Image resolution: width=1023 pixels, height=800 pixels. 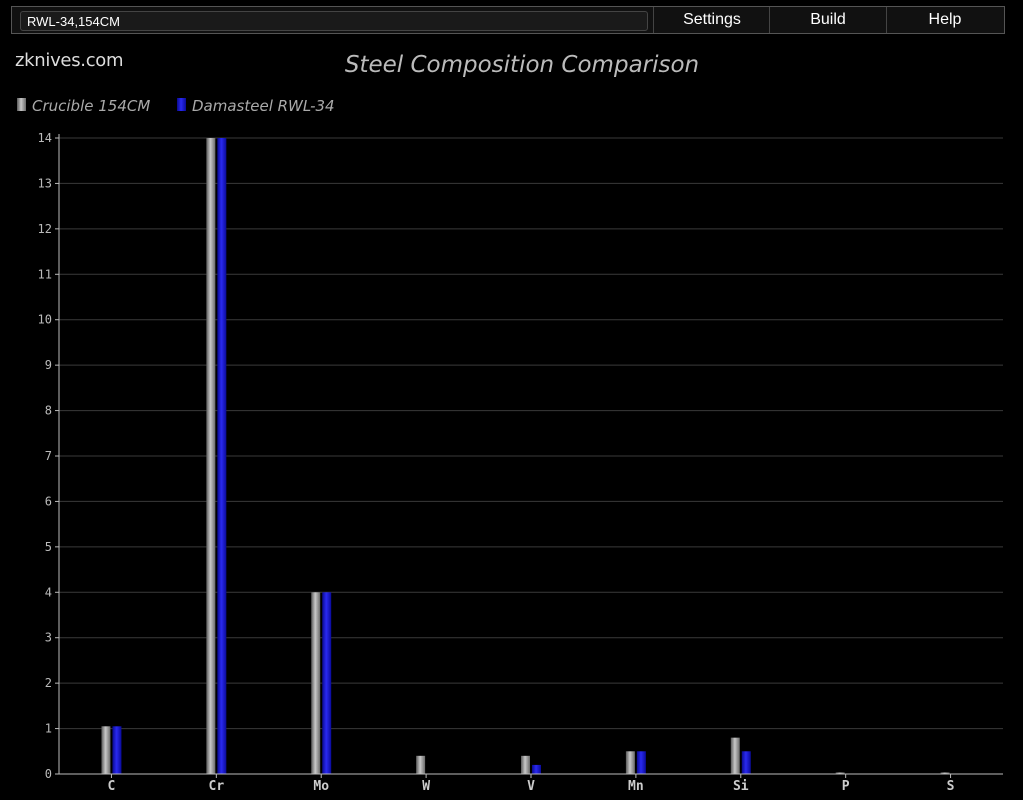 I want to click on legend-label-series-1: Crucible 154CM, so click(x=91, y=106).